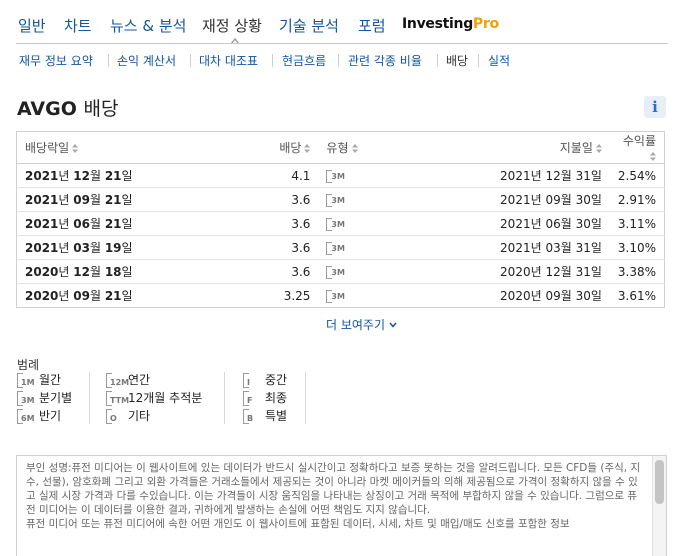  I want to click on cell-ex-date: 2021년 06월 21일, so click(114, 223).